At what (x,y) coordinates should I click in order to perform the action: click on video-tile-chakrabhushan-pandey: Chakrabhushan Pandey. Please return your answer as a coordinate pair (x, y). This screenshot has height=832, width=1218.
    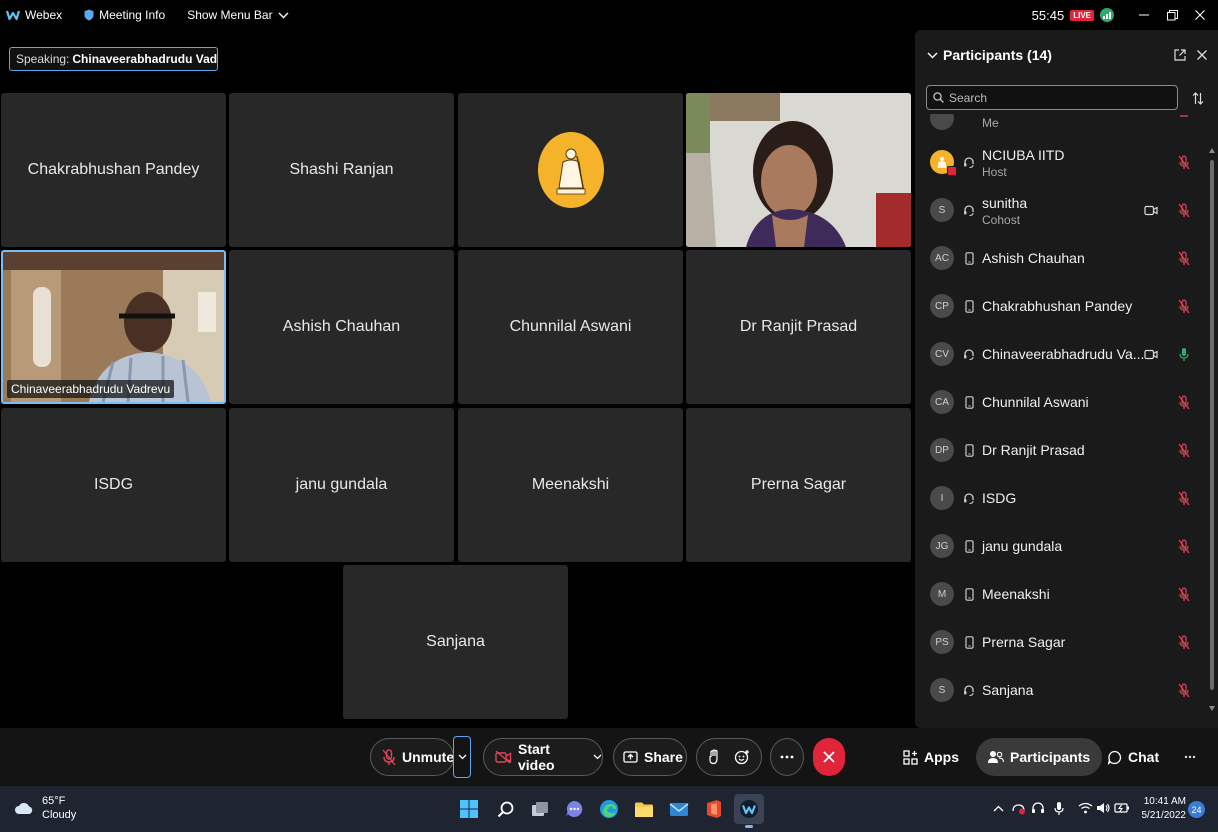
    Looking at the image, I should click on (113, 170).